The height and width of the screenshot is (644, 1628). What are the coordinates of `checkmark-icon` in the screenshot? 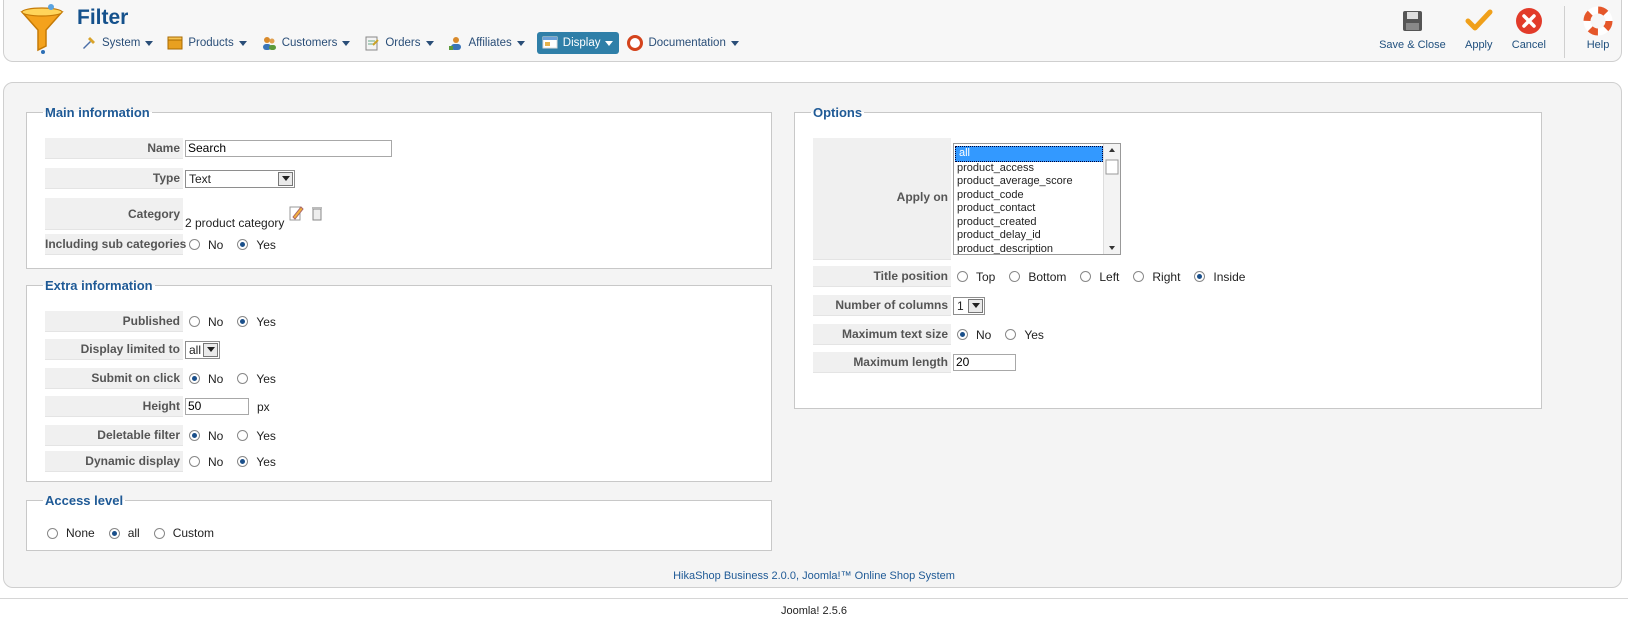 It's located at (1479, 20).